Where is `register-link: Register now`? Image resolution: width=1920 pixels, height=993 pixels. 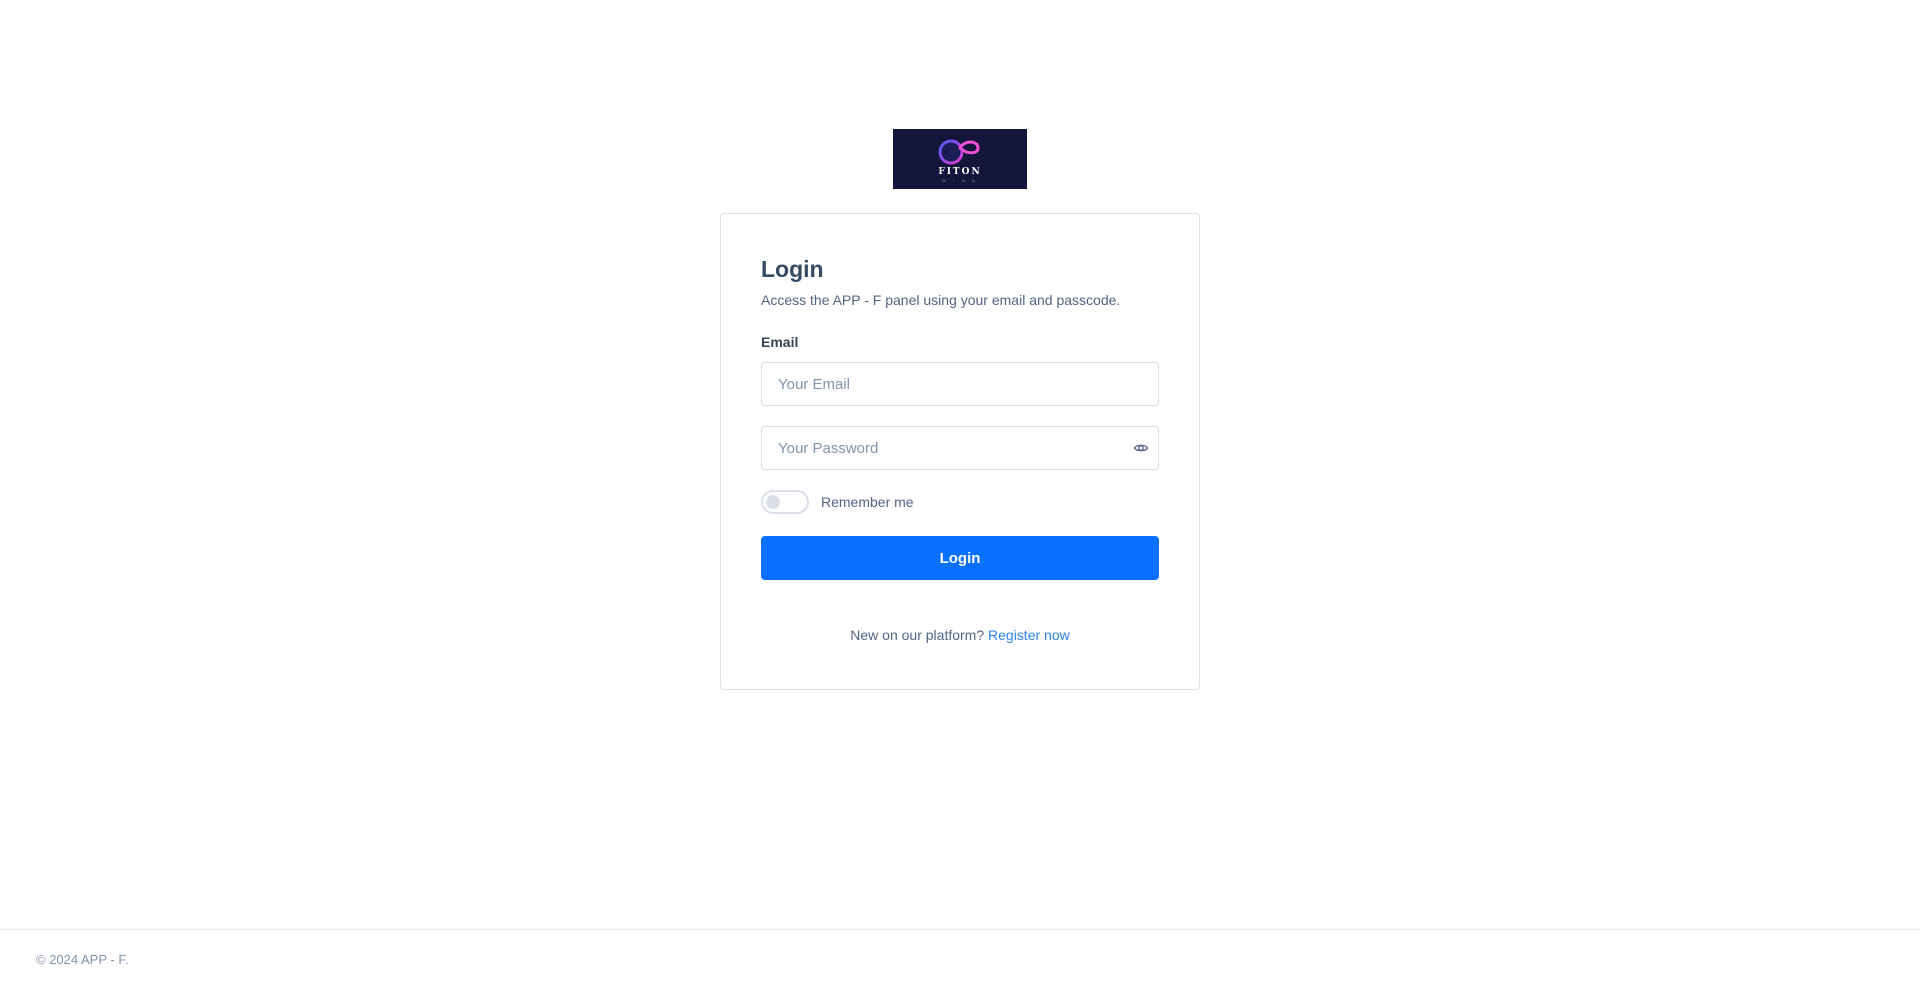 register-link: Register now is located at coordinates (1029, 635).